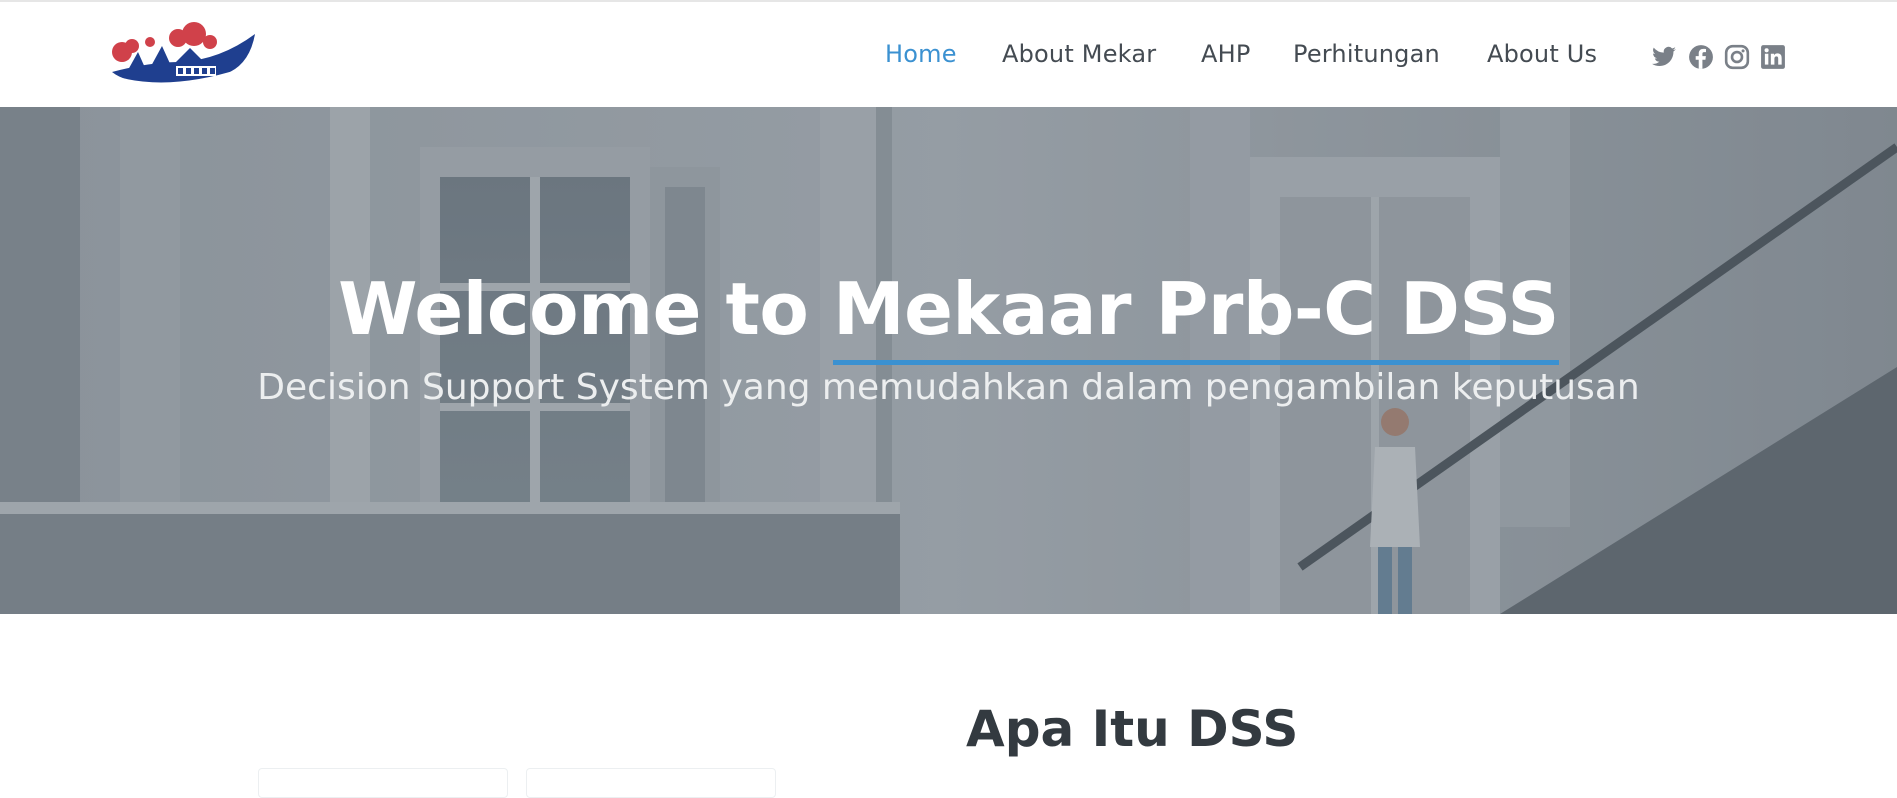 Image resolution: width=1897 pixels, height=798 pixels. What do you see at coordinates (1079, 54) in the screenshot?
I see `nav-about-mekar: About Mekar` at bounding box center [1079, 54].